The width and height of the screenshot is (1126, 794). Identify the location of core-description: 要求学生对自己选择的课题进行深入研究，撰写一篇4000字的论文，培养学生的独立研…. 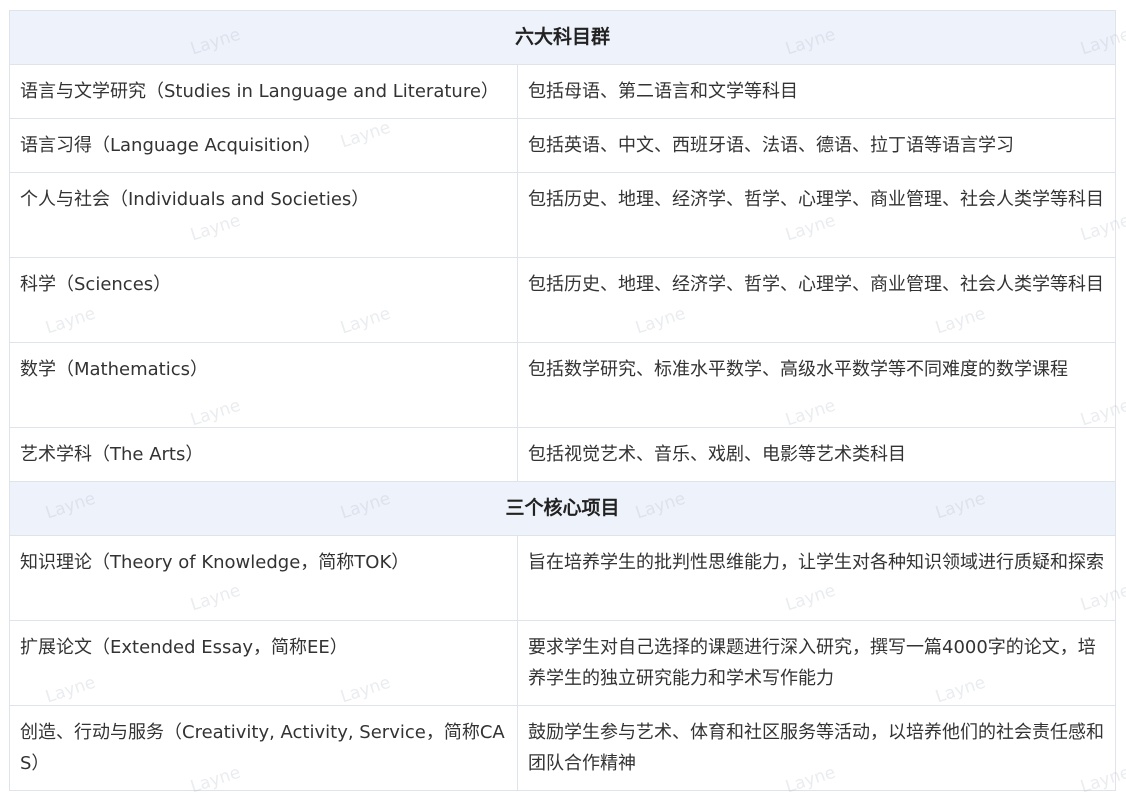
(816, 663).